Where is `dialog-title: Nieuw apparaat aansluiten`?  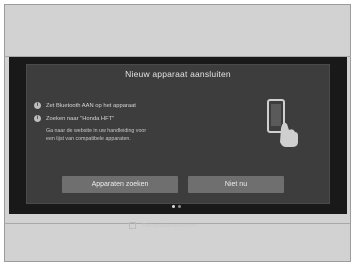
dialog-title: Nieuw apparaat aansluiten is located at coordinates (178, 74).